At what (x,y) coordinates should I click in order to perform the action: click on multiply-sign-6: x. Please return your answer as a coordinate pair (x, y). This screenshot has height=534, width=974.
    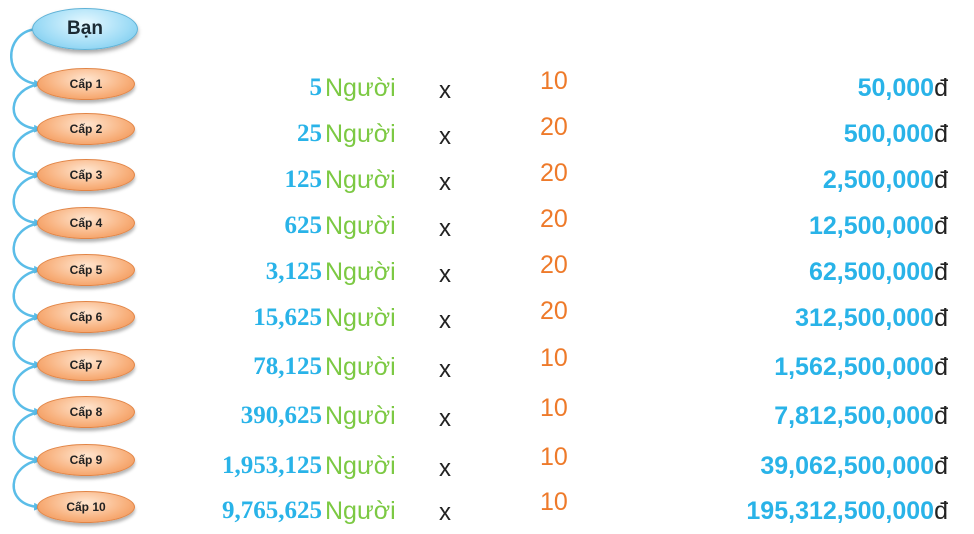
    Looking at the image, I should click on (445, 320).